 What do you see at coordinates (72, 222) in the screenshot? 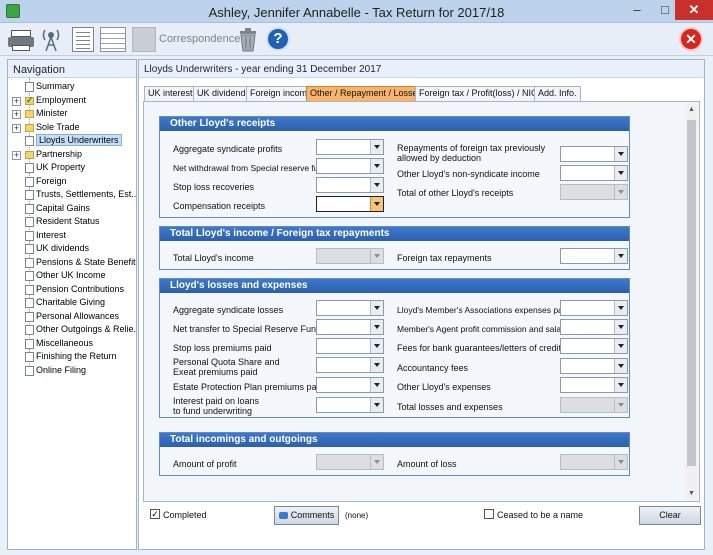
I see `nav-item-resident-status: Resident Status` at bounding box center [72, 222].